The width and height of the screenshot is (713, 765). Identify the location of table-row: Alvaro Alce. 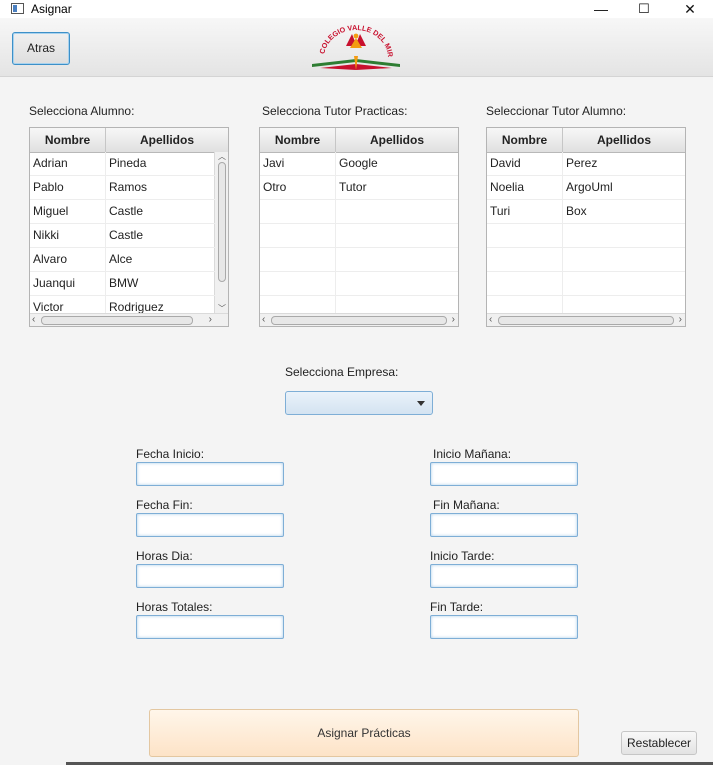
(122, 260).